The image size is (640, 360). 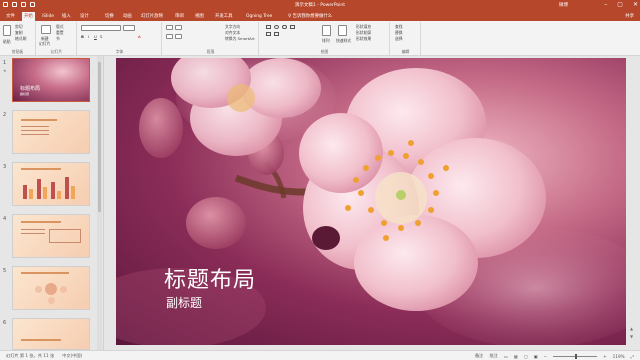 I want to click on tab-islide: iSlide, so click(x=48, y=16).